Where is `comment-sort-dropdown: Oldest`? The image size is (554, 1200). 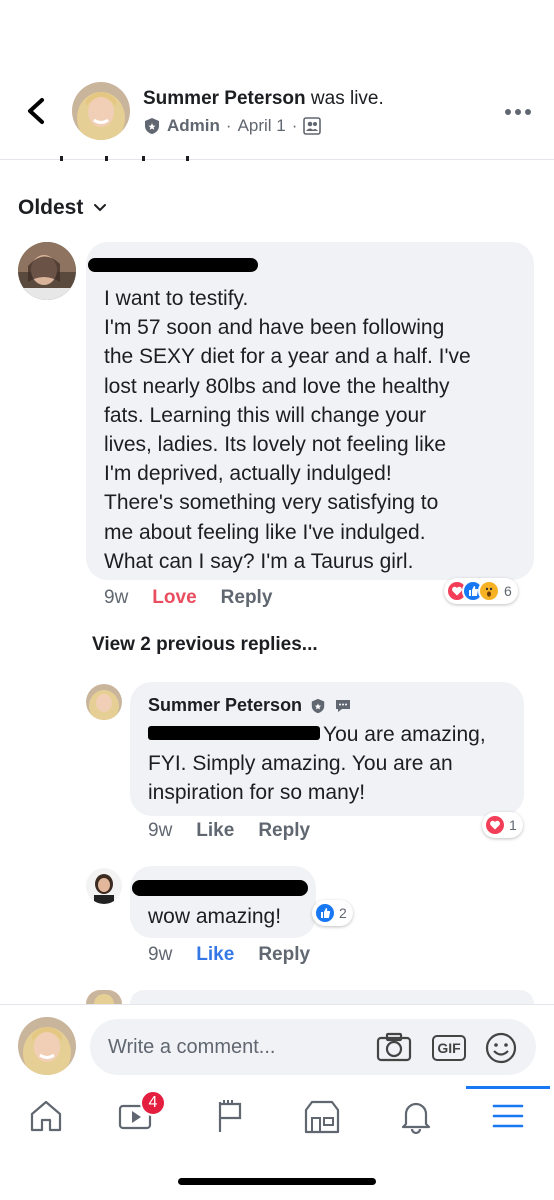
comment-sort-dropdown: Oldest is located at coordinates (62, 208).